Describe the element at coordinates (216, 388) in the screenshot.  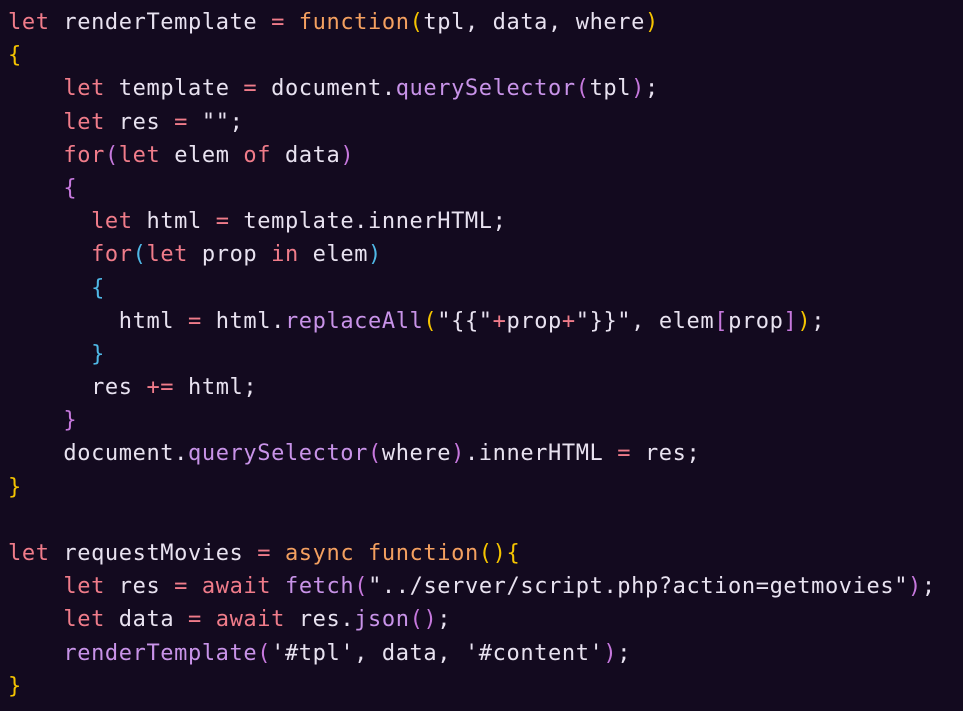
I see `code-token: html;` at that location.